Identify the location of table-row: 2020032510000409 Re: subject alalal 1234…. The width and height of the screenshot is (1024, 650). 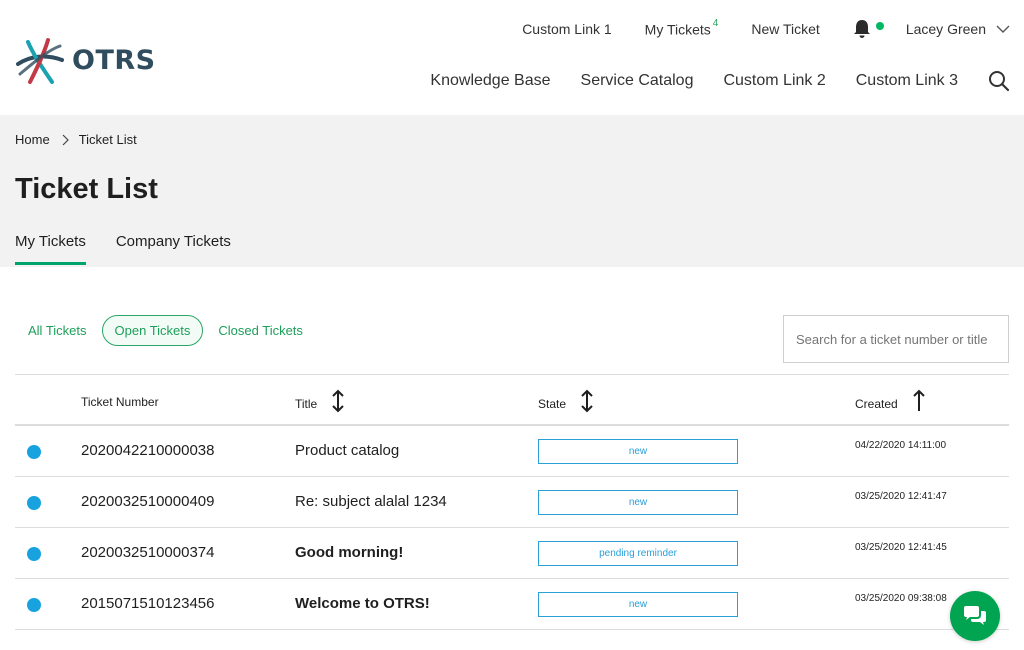
(512, 502).